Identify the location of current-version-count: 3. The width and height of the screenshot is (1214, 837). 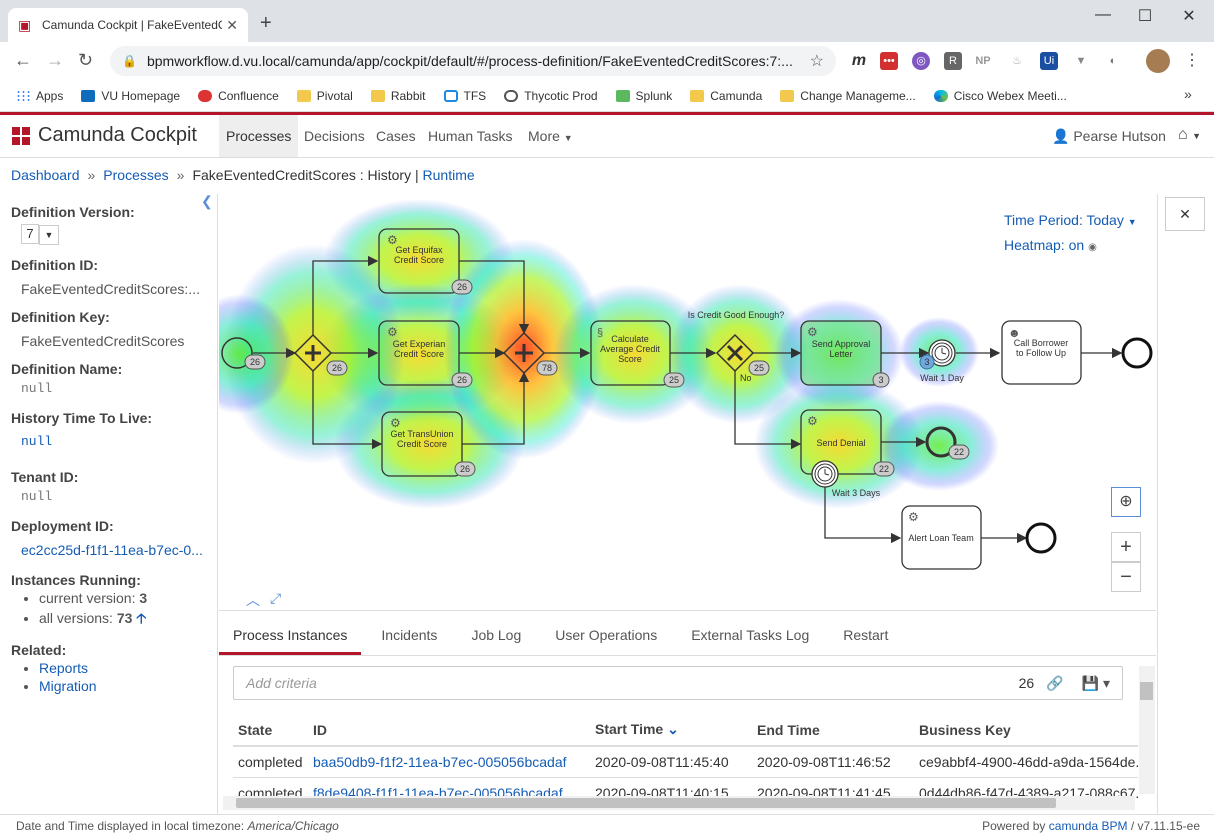
(143, 598).